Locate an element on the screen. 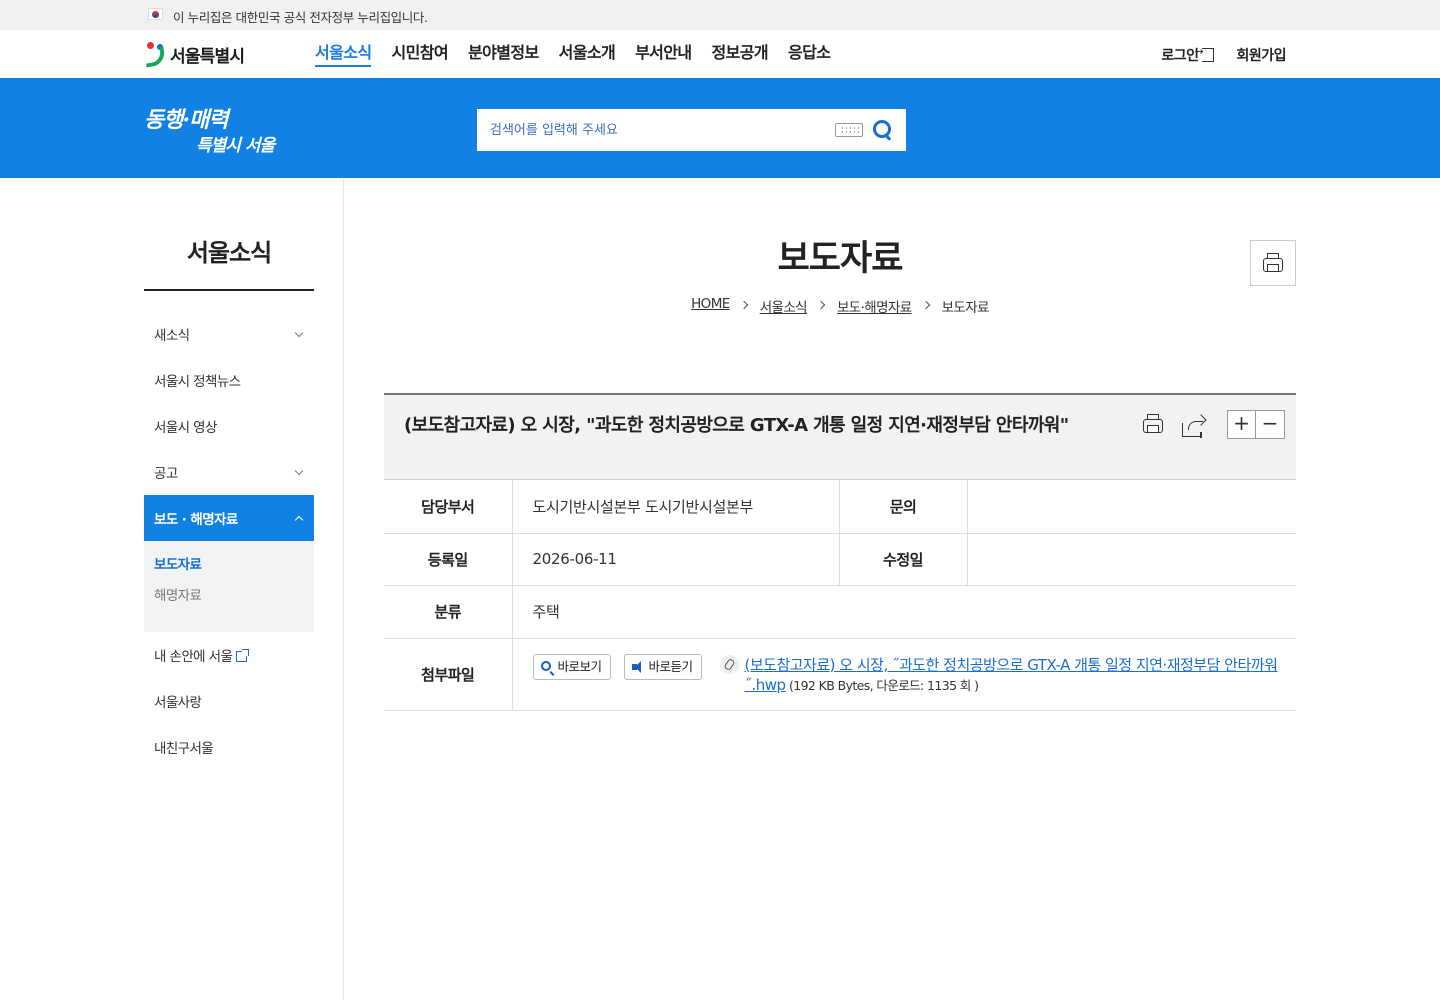 The width and height of the screenshot is (1440, 1000). modified-value is located at coordinates (1131, 559).